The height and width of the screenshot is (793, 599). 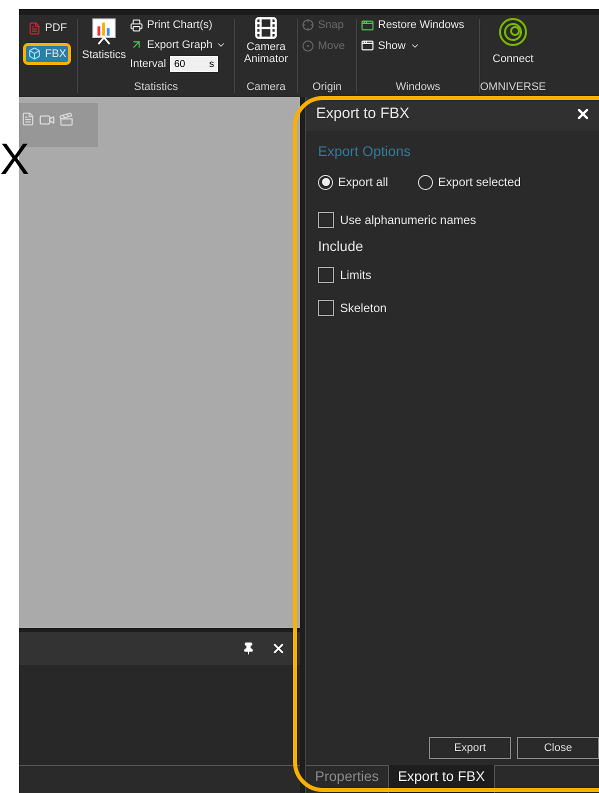 I want to click on statistics-button: Statistics, so click(x=104, y=47).